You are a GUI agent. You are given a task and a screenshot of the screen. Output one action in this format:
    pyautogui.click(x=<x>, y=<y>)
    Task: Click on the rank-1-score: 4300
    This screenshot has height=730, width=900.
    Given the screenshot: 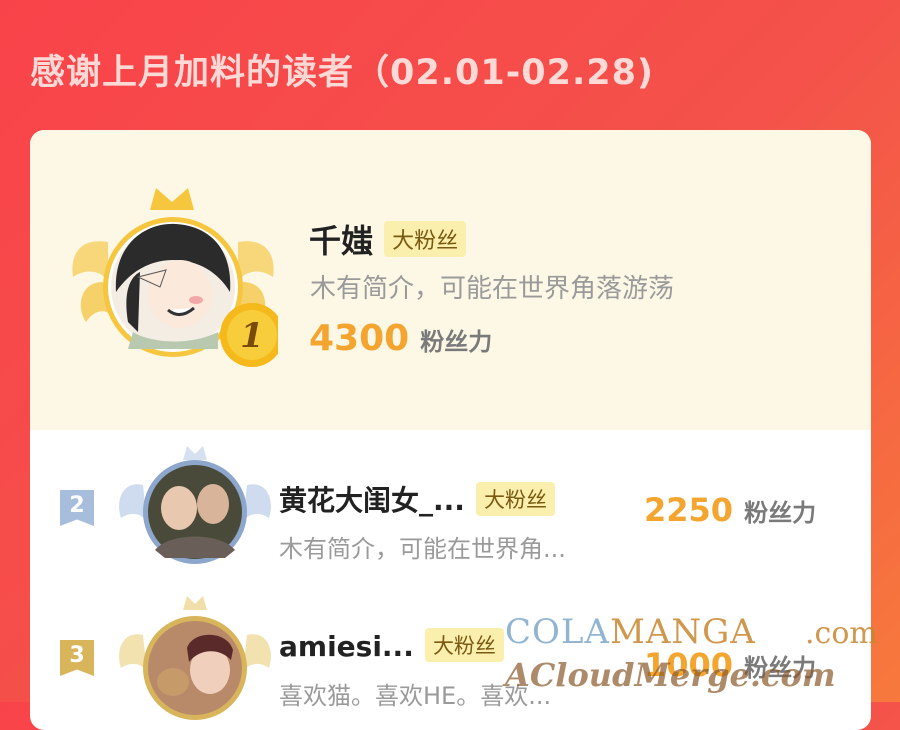 What is the action you would take?
    pyautogui.click(x=359, y=338)
    